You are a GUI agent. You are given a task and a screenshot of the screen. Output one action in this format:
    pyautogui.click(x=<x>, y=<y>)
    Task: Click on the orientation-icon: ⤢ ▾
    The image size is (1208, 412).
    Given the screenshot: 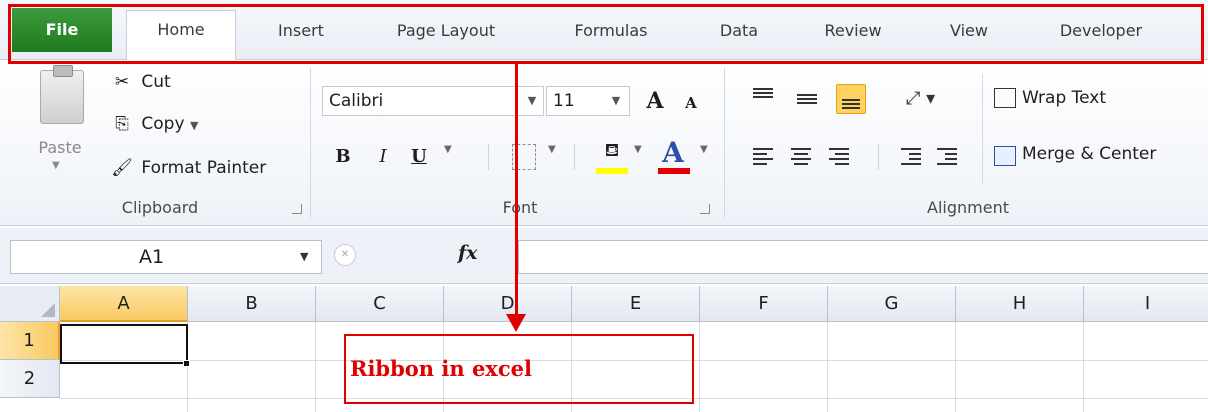 What is the action you would take?
    pyautogui.click(x=920, y=98)
    